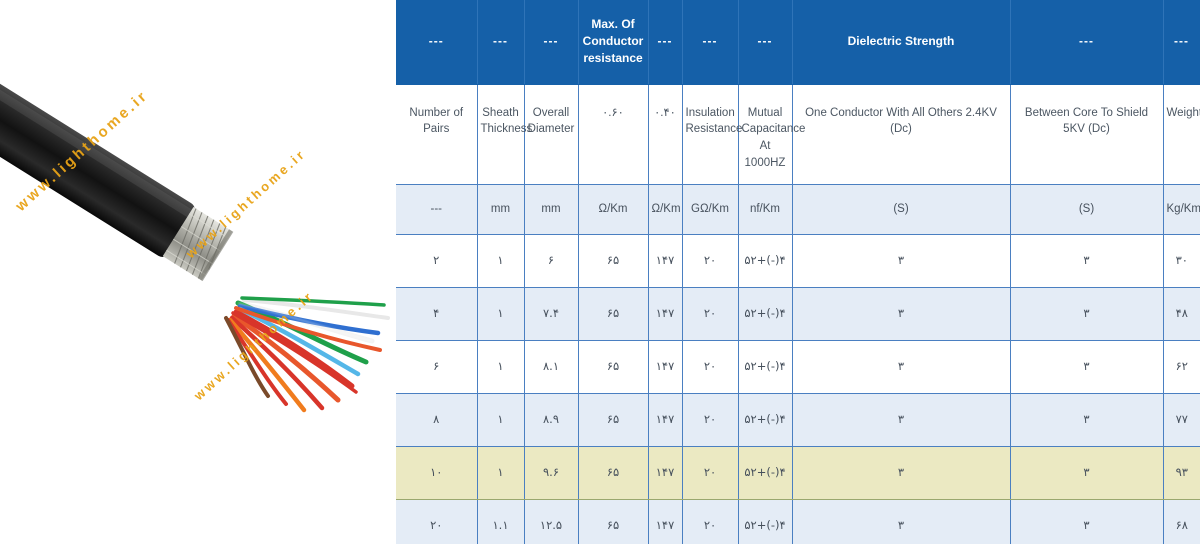 Image resolution: width=1200 pixels, height=544 pixels. I want to click on cell-r0-c0: ۲, so click(437, 261).